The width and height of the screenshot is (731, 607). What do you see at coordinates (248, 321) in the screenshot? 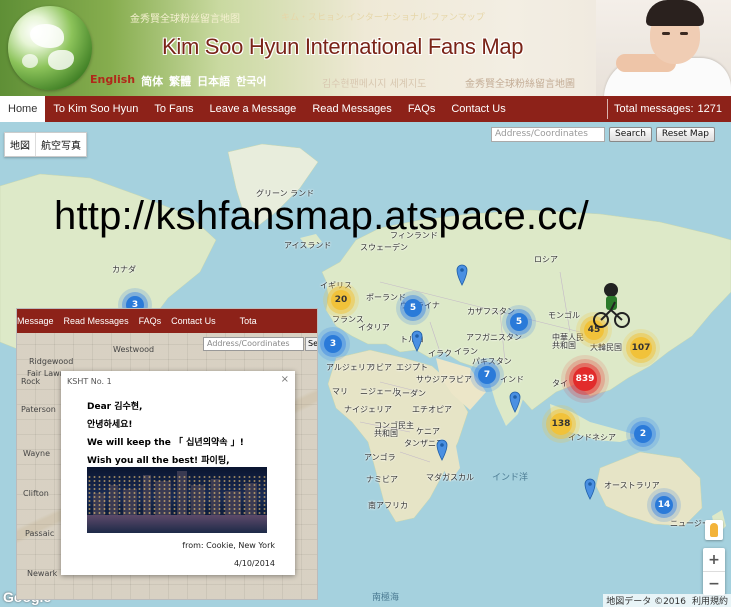
I see `inset-nav-item: Tota` at bounding box center [248, 321].